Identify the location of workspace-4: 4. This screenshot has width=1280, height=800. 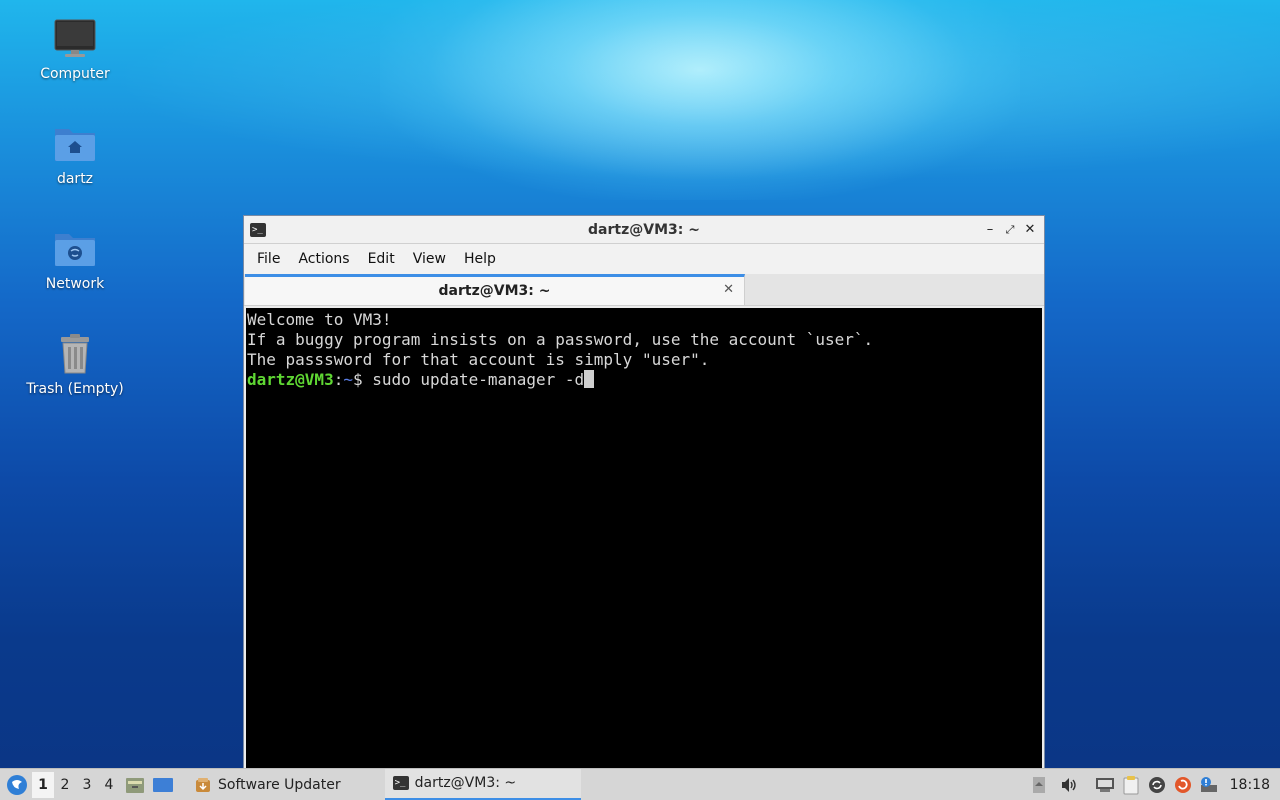
(109, 785).